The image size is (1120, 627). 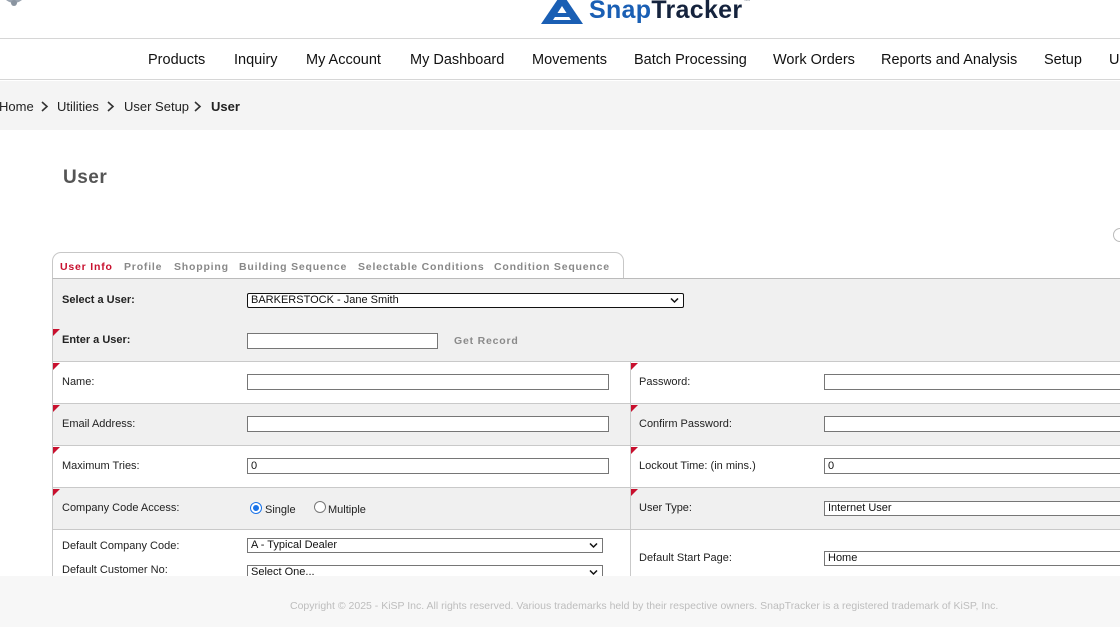 What do you see at coordinates (690, 60) in the screenshot?
I see `nav-batch-processing: Batch Processing` at bounding box center [690, 60].